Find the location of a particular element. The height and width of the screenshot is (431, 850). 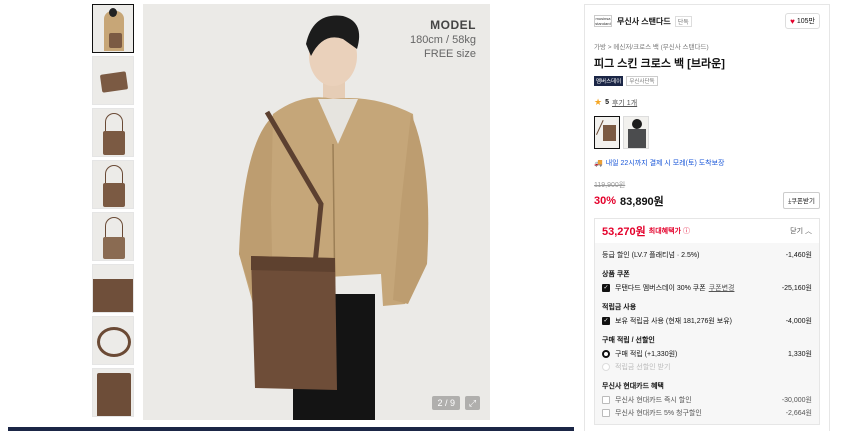

like-button: ♥ 105만 is located at coordinates (802, 21).